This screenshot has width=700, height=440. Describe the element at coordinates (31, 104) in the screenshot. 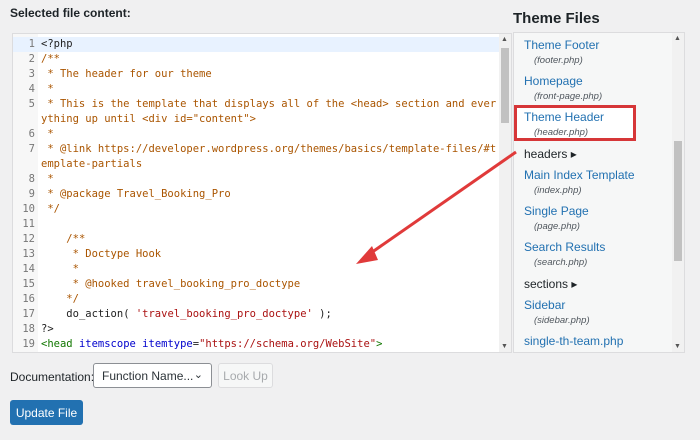

I see `line-number: 5` at that location.